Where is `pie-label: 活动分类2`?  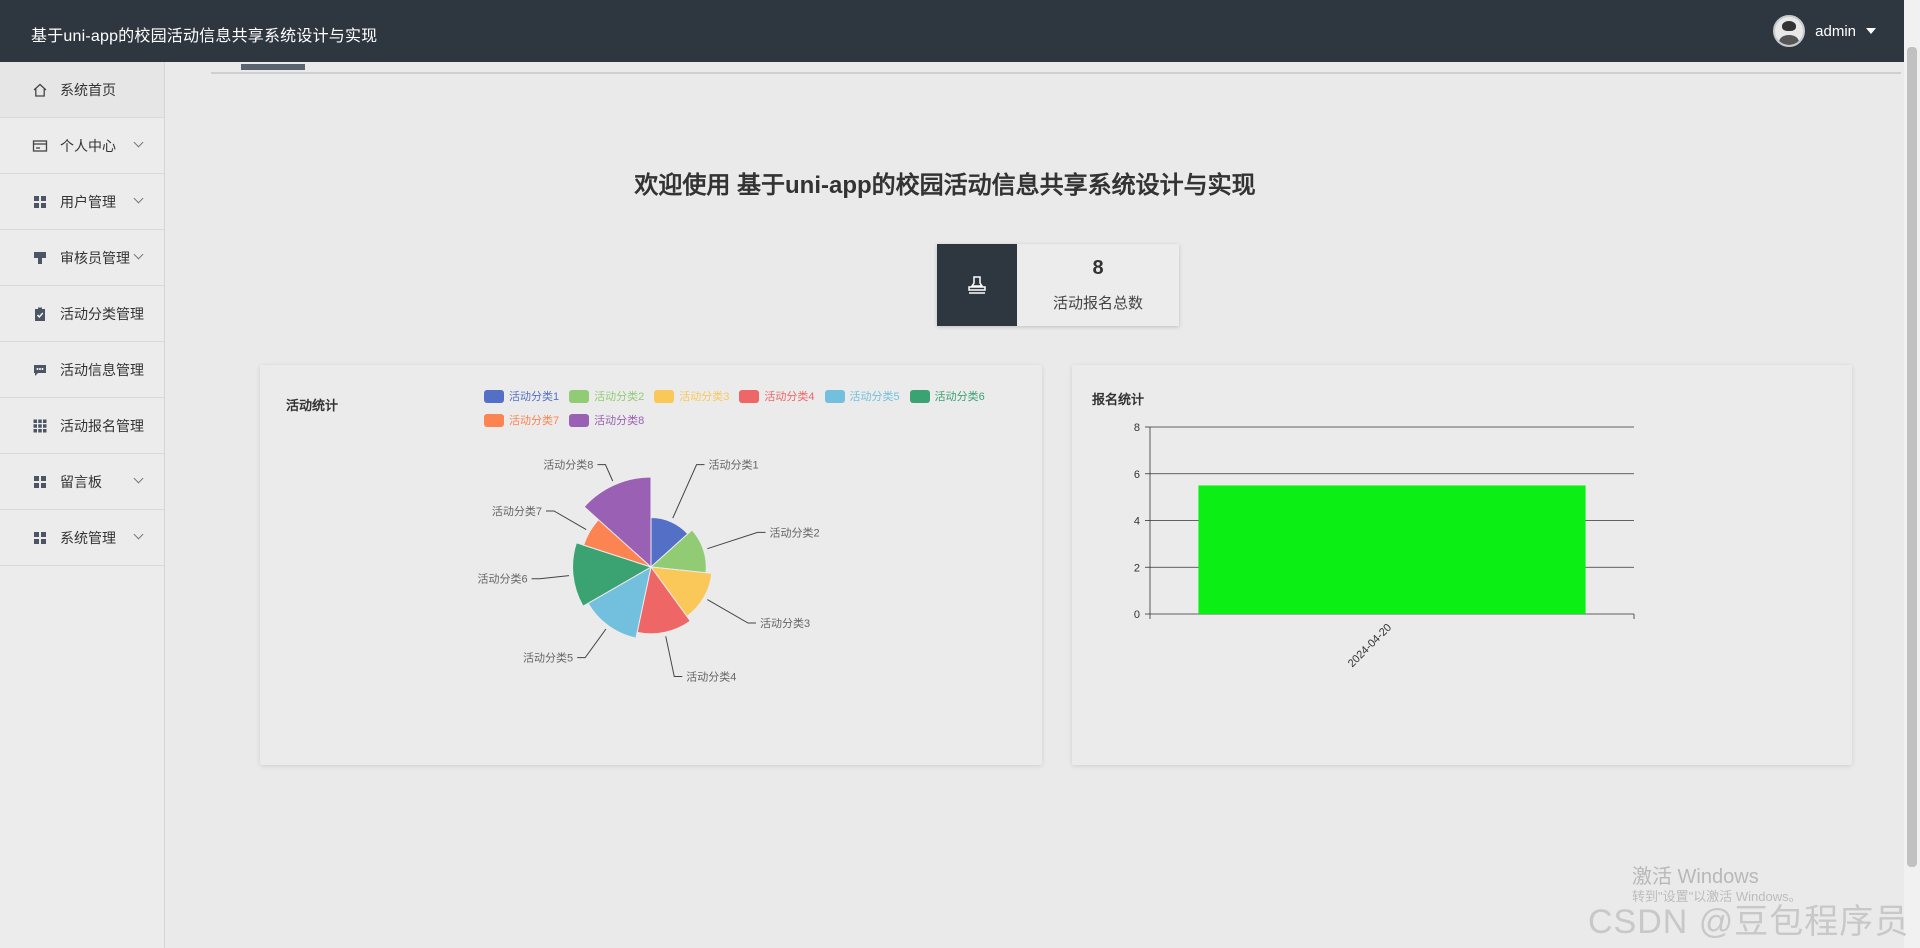 pie-label: 活动分类2 is located at coordinates (795, 532).